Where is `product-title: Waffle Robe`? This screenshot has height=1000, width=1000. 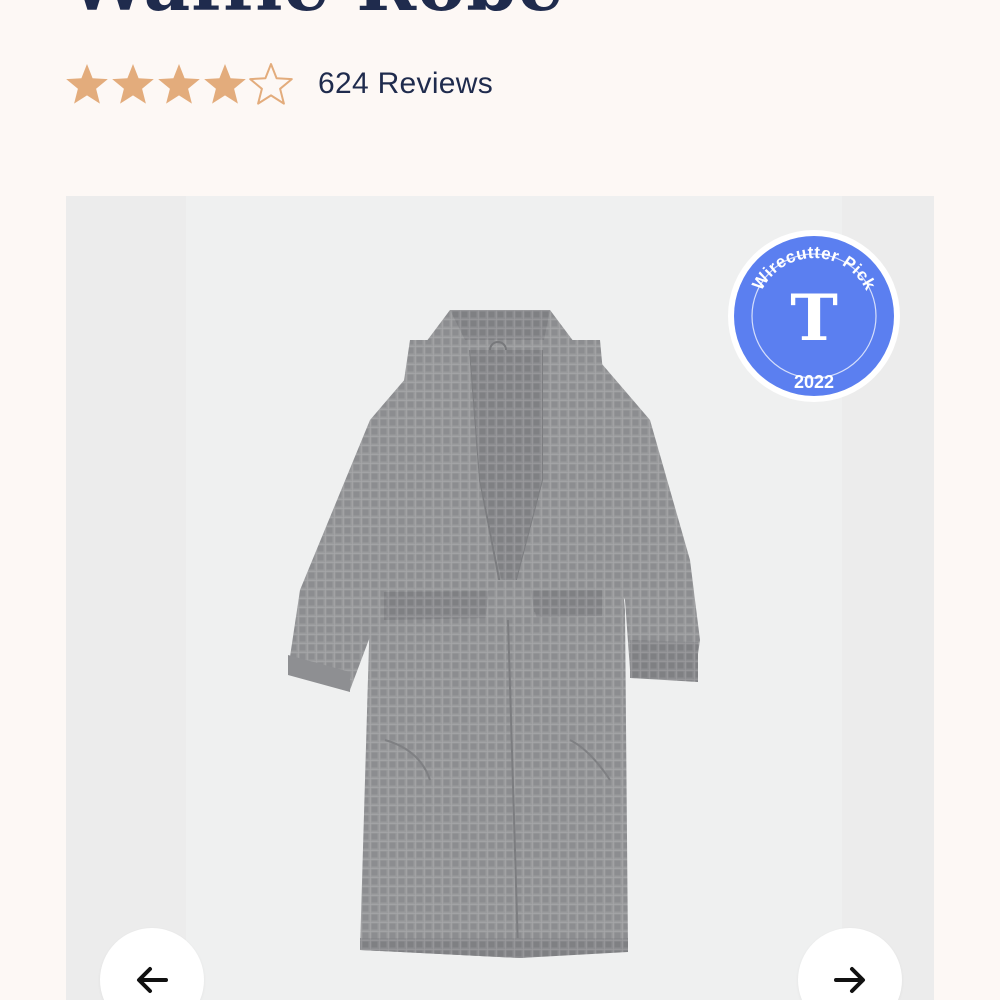 product-title: Waffle Robe is located at coordinates (316, 13).